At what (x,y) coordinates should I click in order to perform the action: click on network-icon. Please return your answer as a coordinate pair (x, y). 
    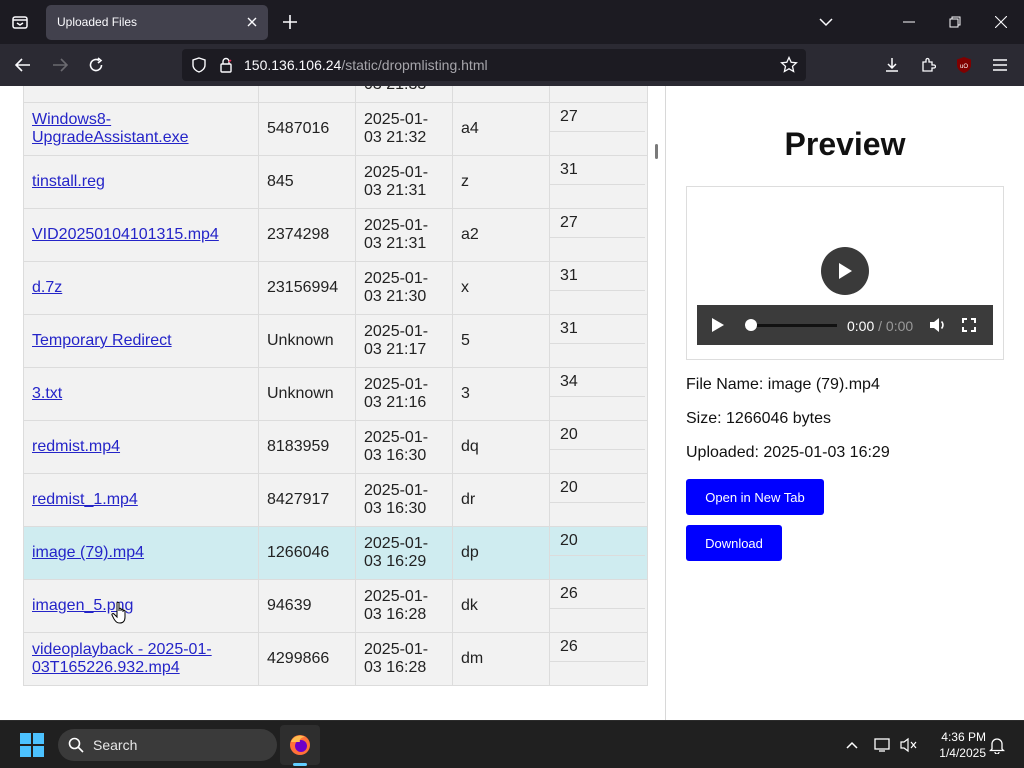
    Looking at the image, I should click on (883, 745).